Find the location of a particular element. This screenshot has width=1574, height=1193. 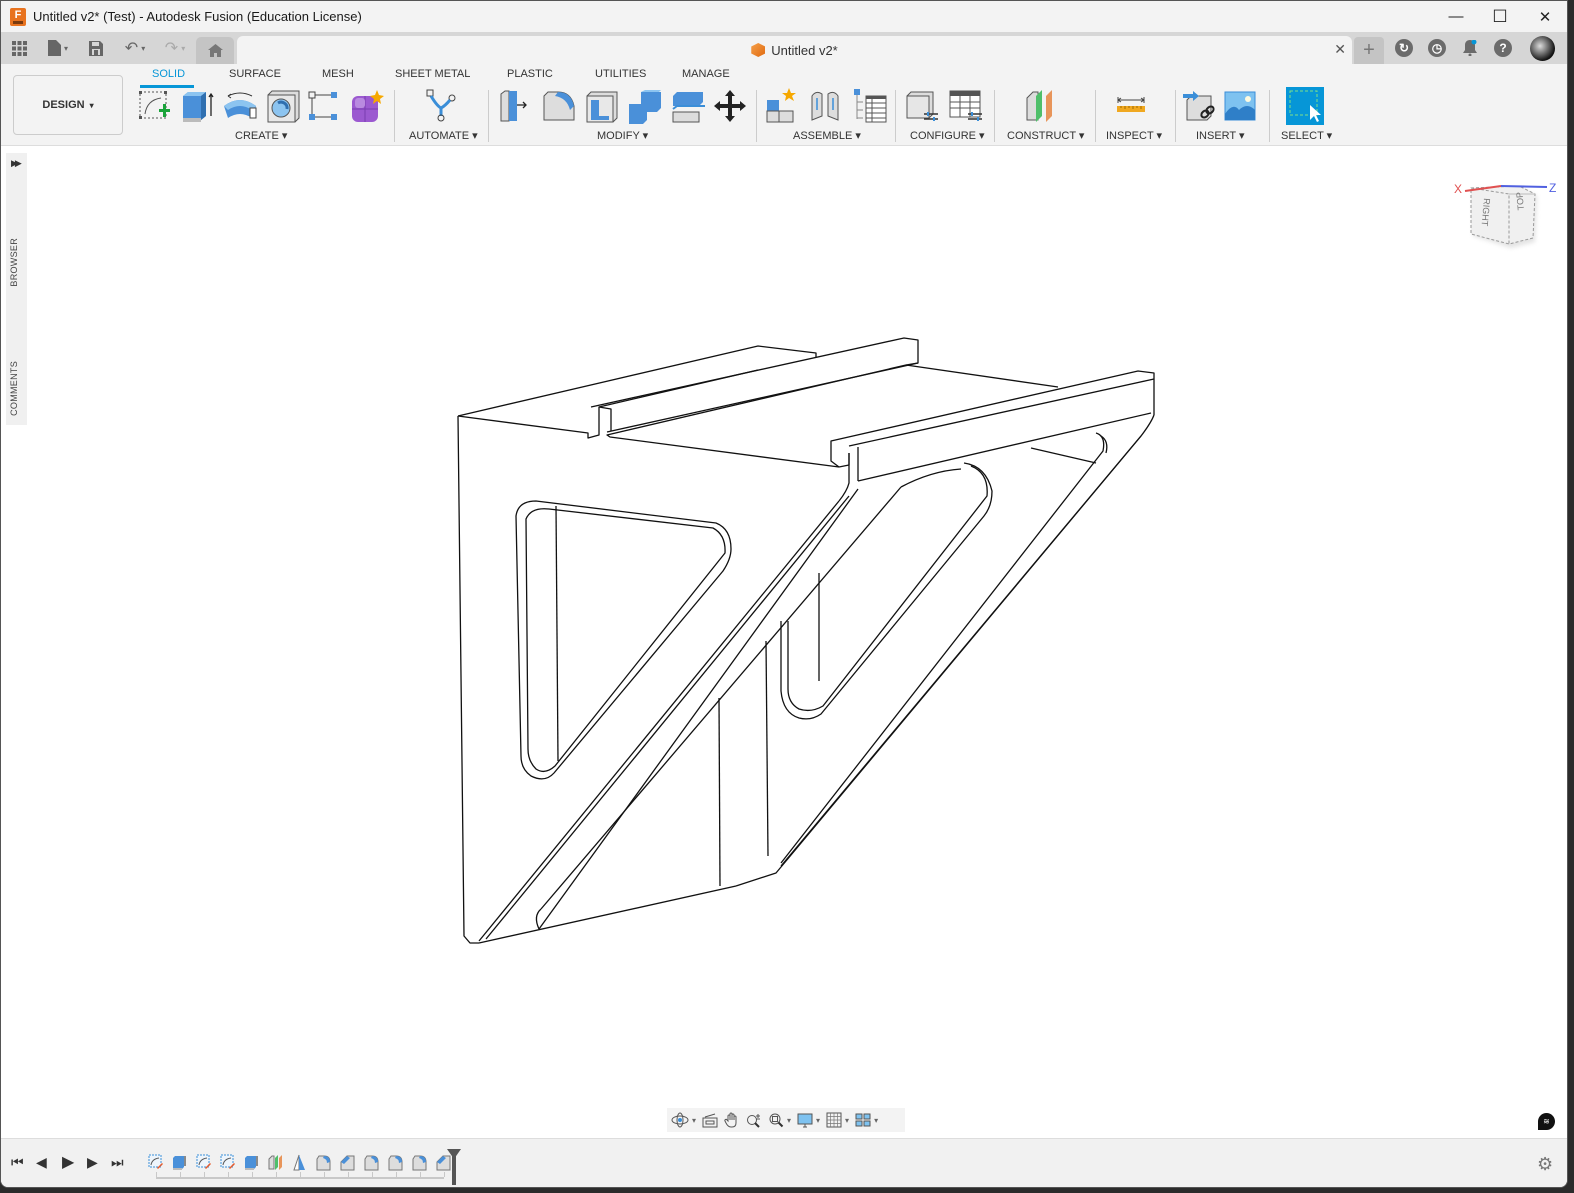

new-component-button is located at coordinates (783, 106).